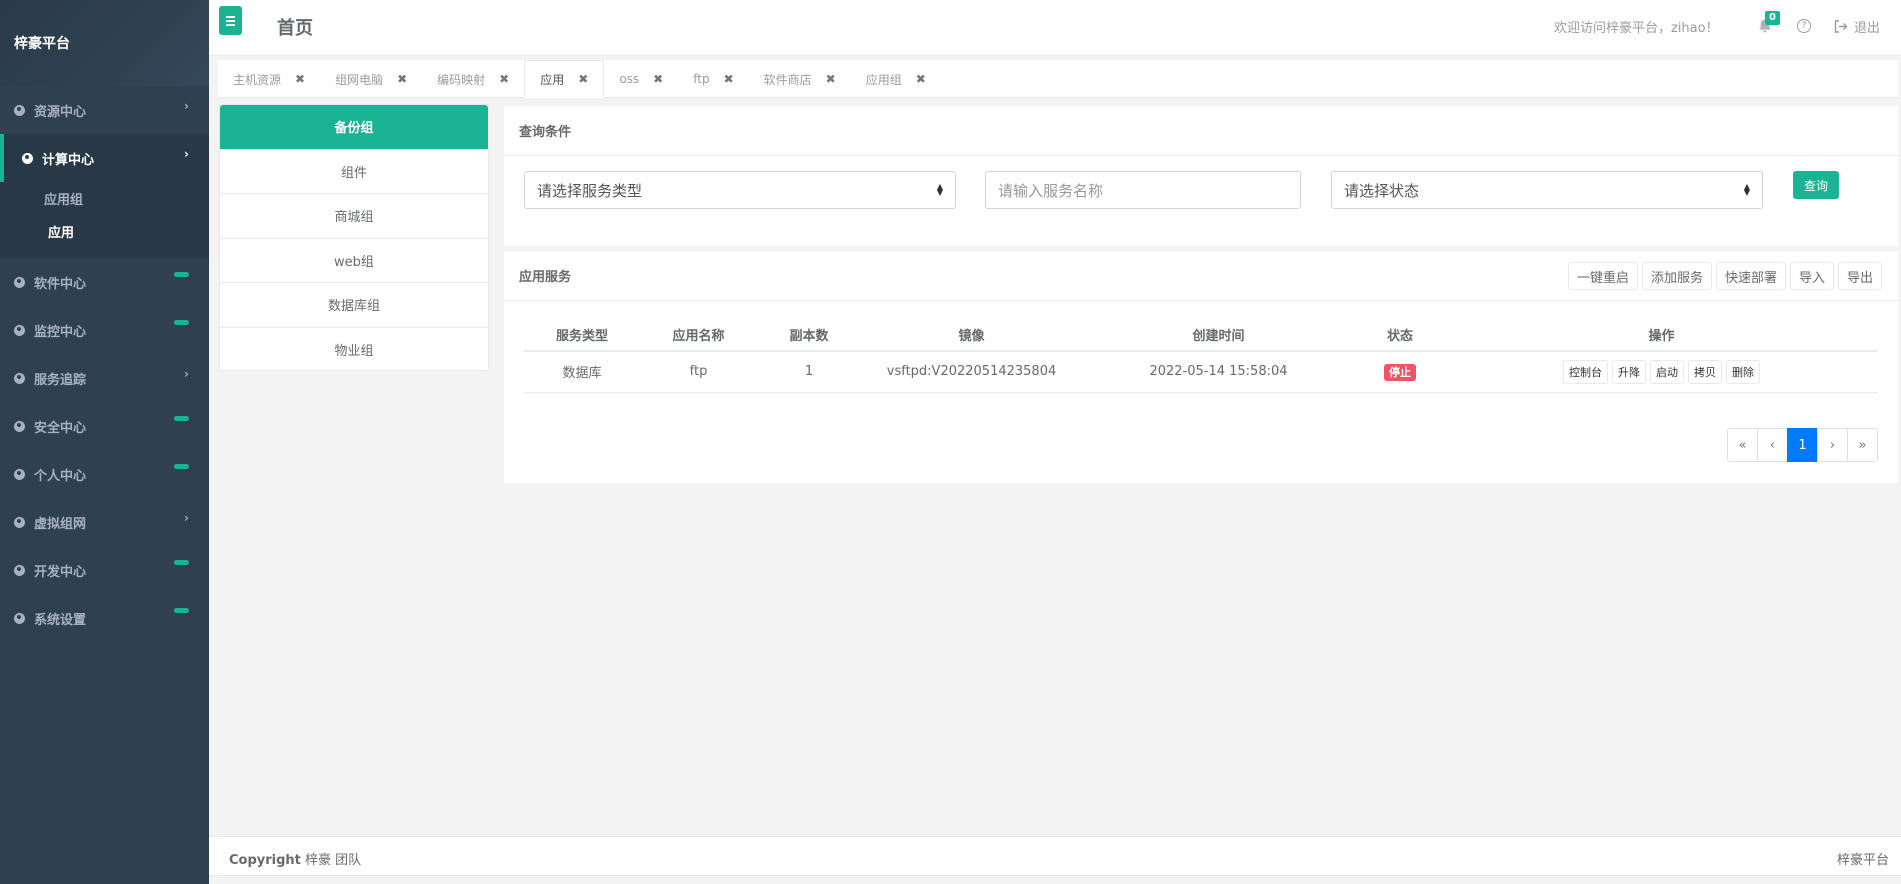 Image resolution: width=1901 pixels, height=884 pixels. I want to click on group-item-components: 组件, so click(354, 172).